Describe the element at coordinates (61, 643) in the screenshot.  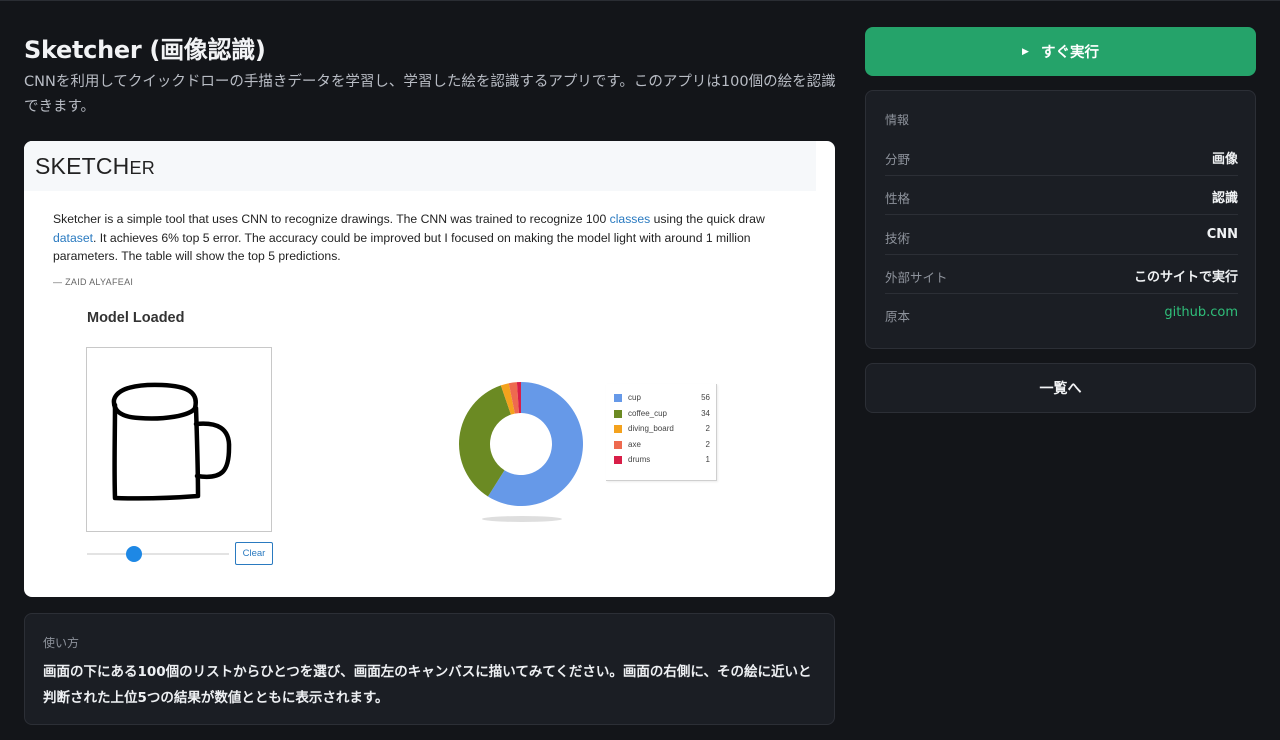
I see `usage-label: 使い方` at that location.